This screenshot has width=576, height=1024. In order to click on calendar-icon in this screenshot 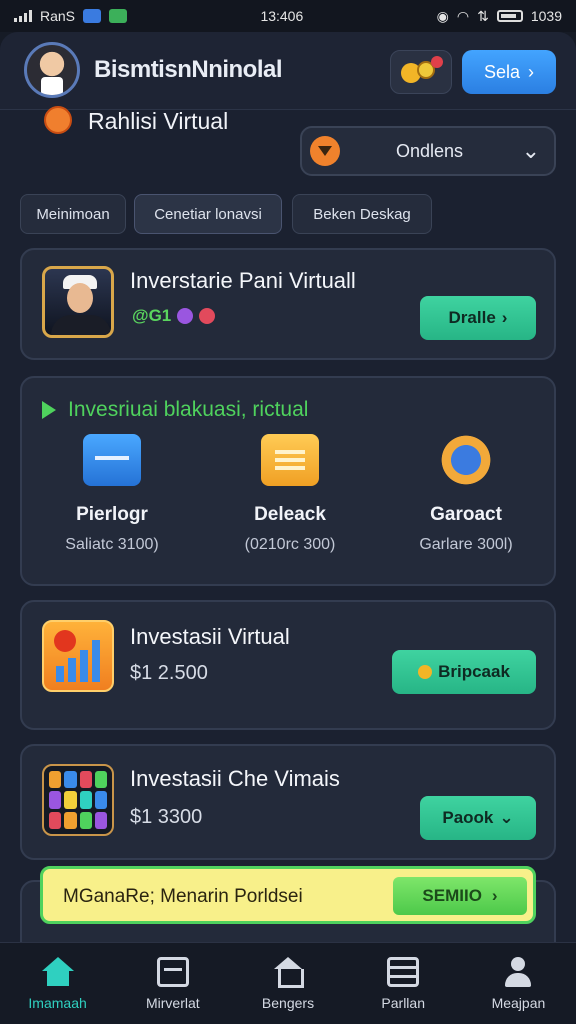, I will do `click(112, 460)`.